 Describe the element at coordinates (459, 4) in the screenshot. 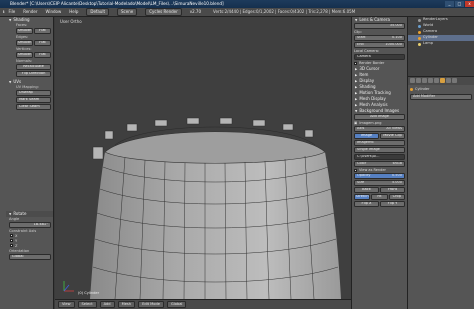

I see `maximize-button: □` at that location.